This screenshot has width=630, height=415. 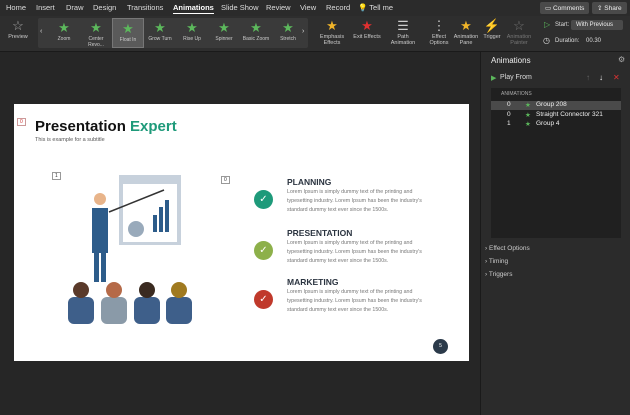 What do you see at coordinates (193, 8) in the screenshot?
I see `tab-animations: Animations` at bounding box center [193, 8].